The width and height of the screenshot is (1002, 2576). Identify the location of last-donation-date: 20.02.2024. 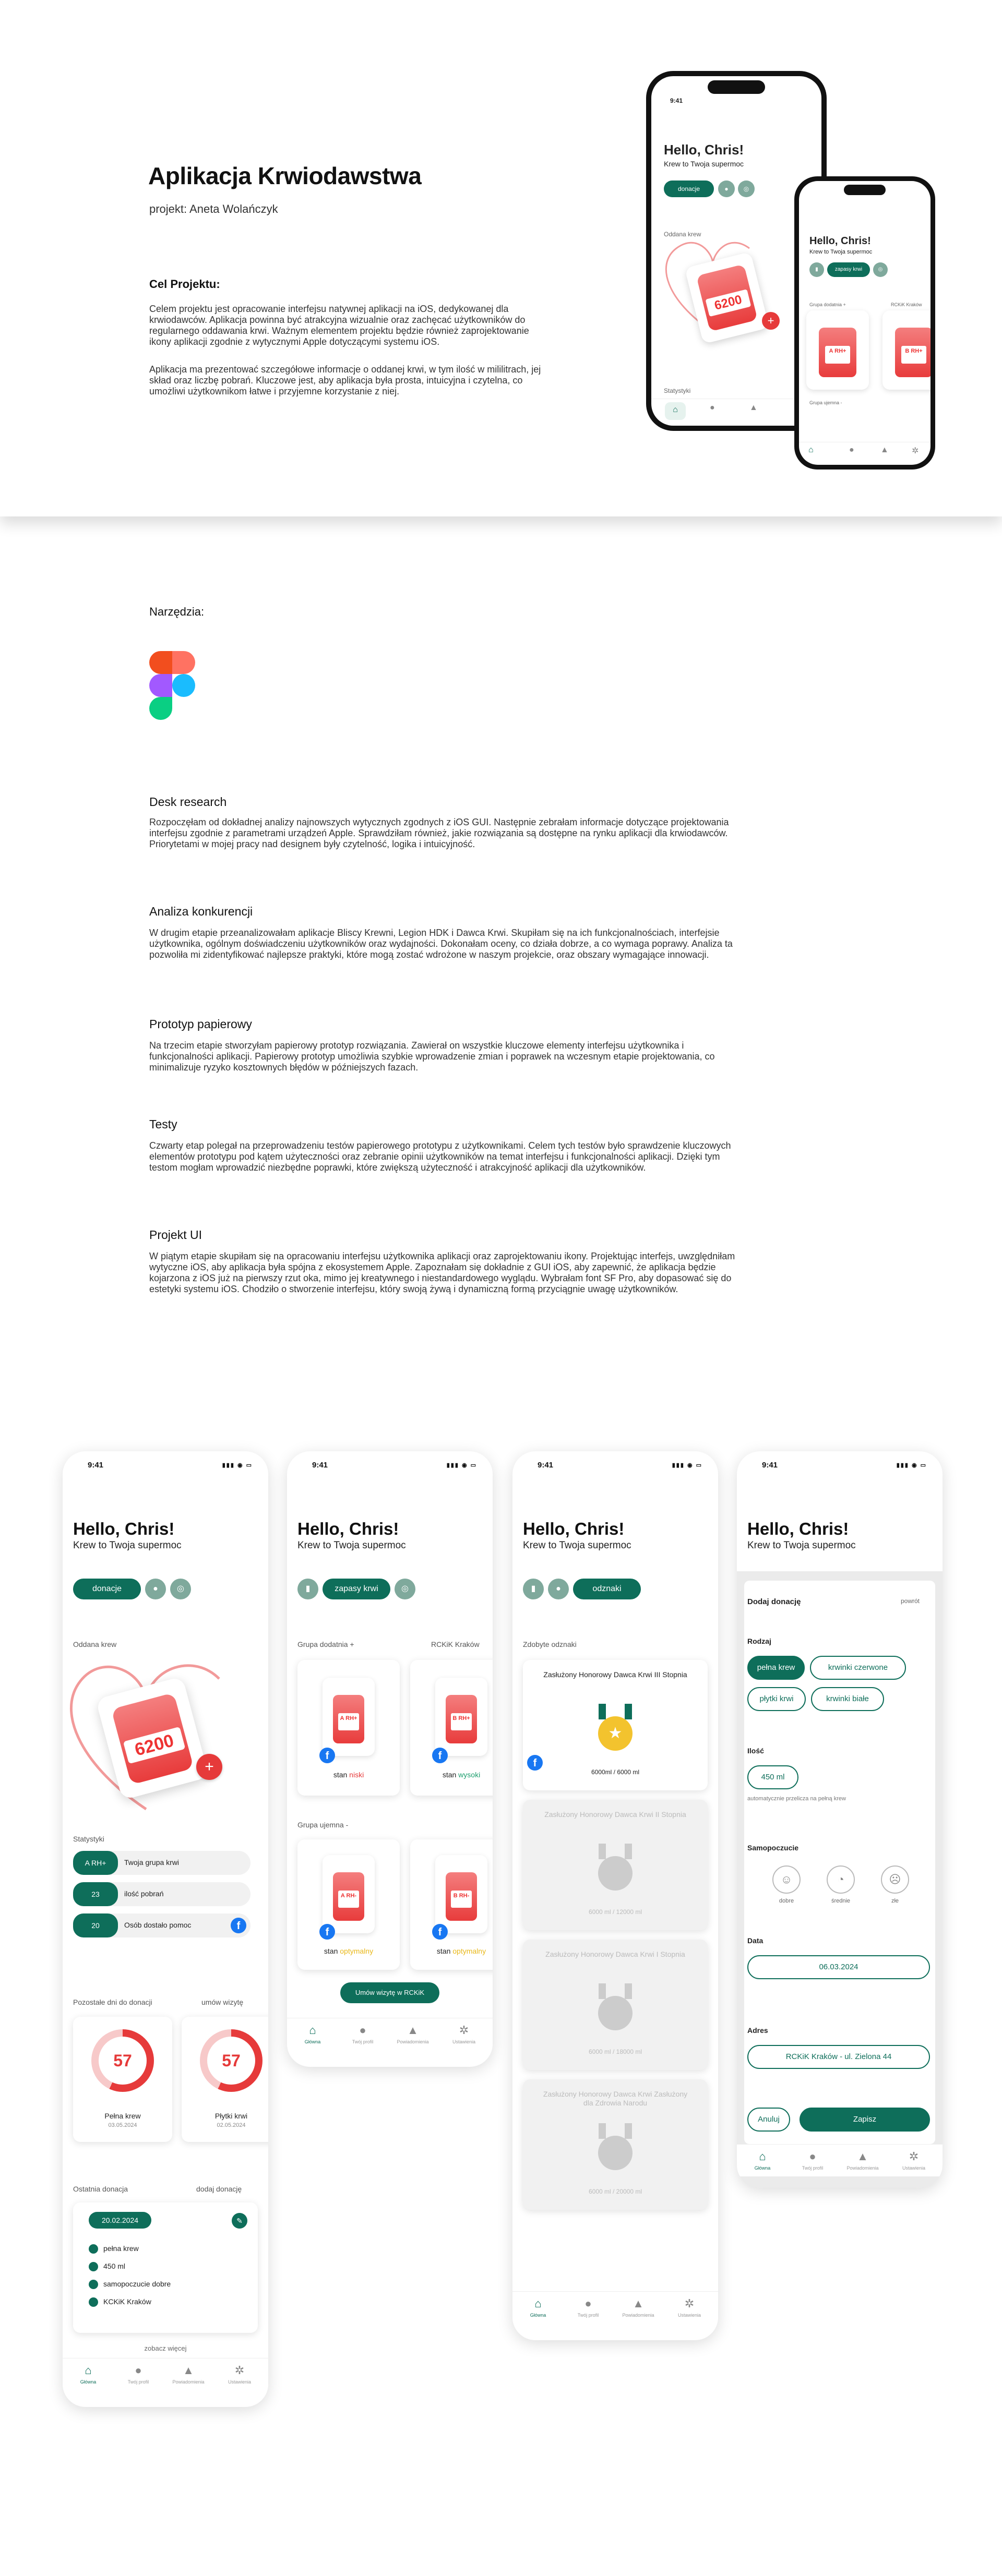
(120, 2220).